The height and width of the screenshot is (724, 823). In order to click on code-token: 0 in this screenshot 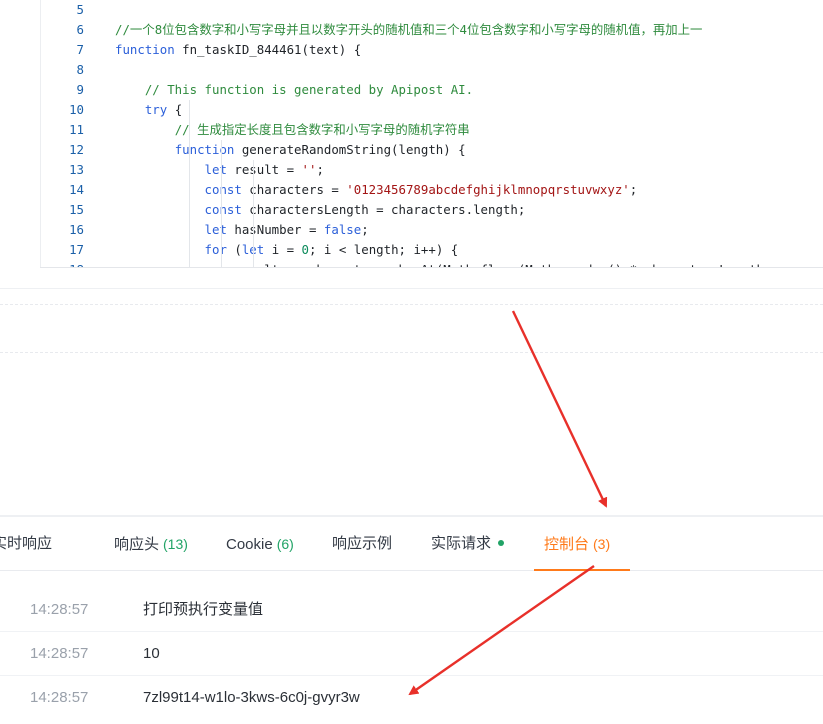, I will do `click(305, 249)`.